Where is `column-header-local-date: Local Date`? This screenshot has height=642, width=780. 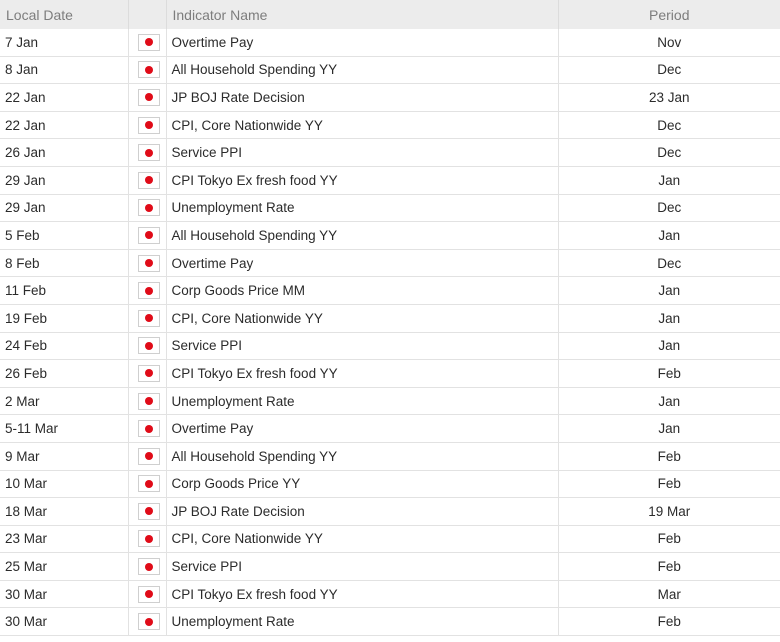
column-header-local-date: Local Date is located at coordinates (64, 14).